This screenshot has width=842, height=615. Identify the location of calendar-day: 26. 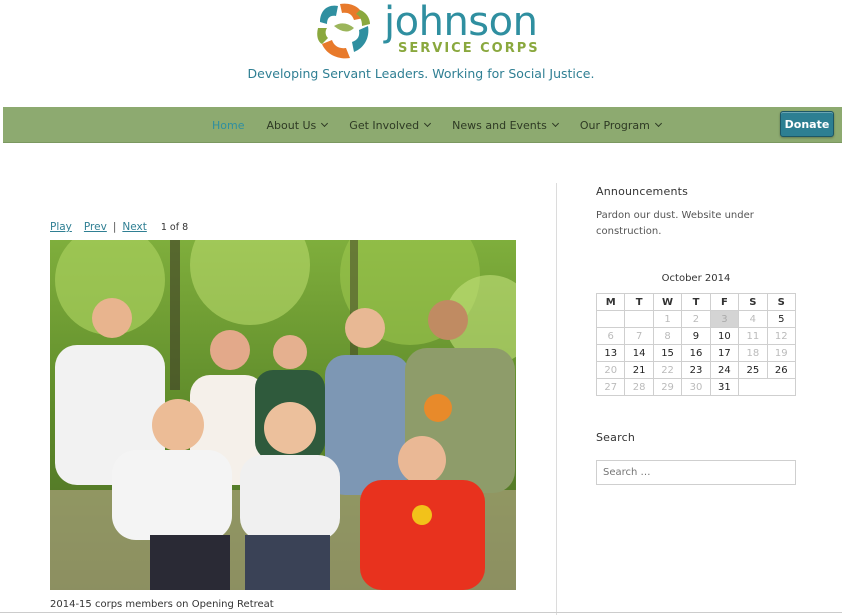
(781, 370).